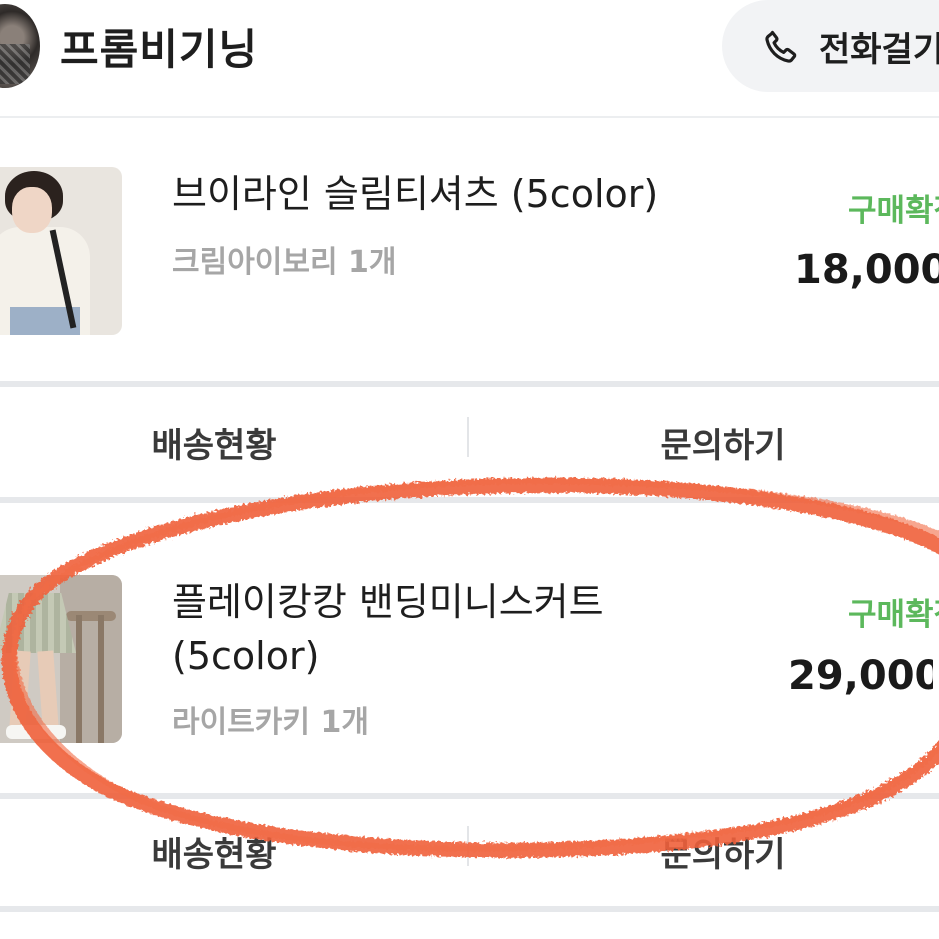  Describe the element at coordinates (469, 57) in the screenshot. I see `store-header: 프롬비기닝 전화걸기` at that location.